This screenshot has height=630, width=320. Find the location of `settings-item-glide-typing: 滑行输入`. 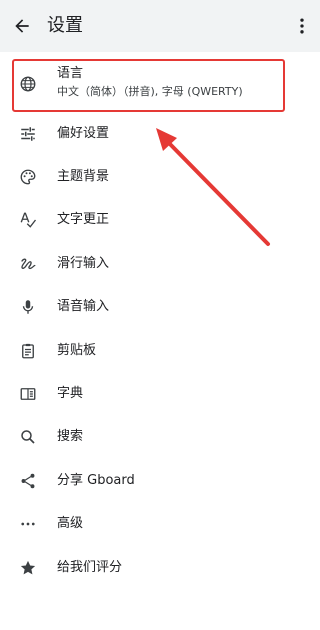

settings-item-glide-typing: 滑行输入 is located at coordinates (160, 263).